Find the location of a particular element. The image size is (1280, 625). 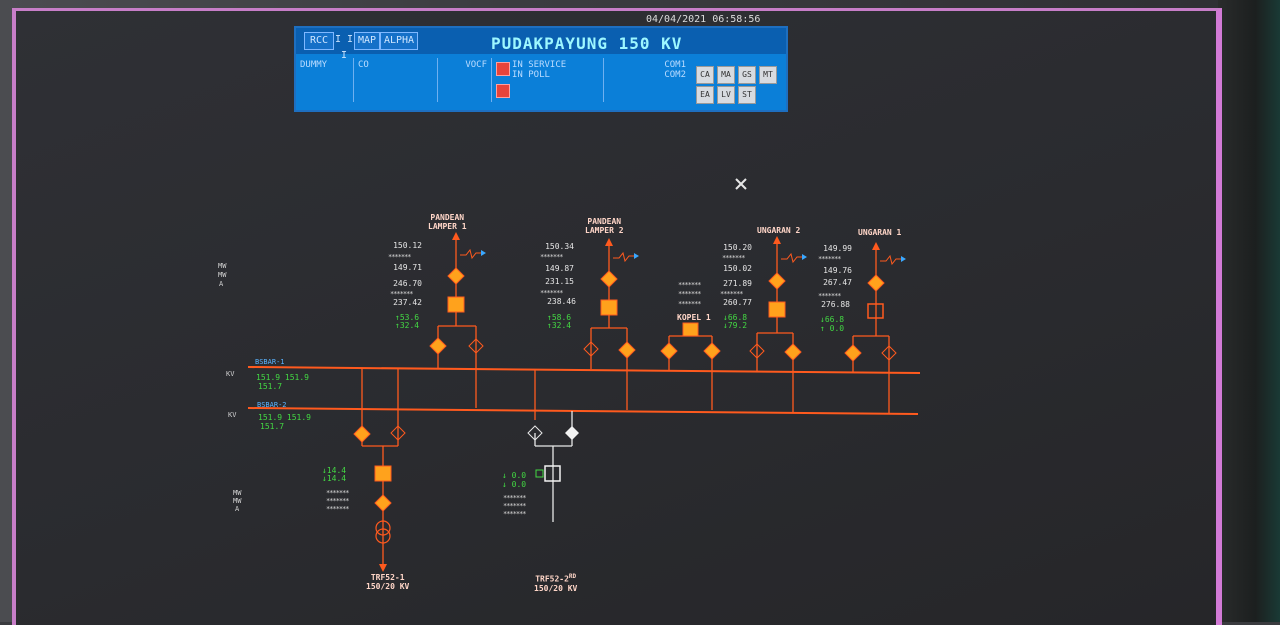

measurement: 267.47 is located at coordinates (837, 282).